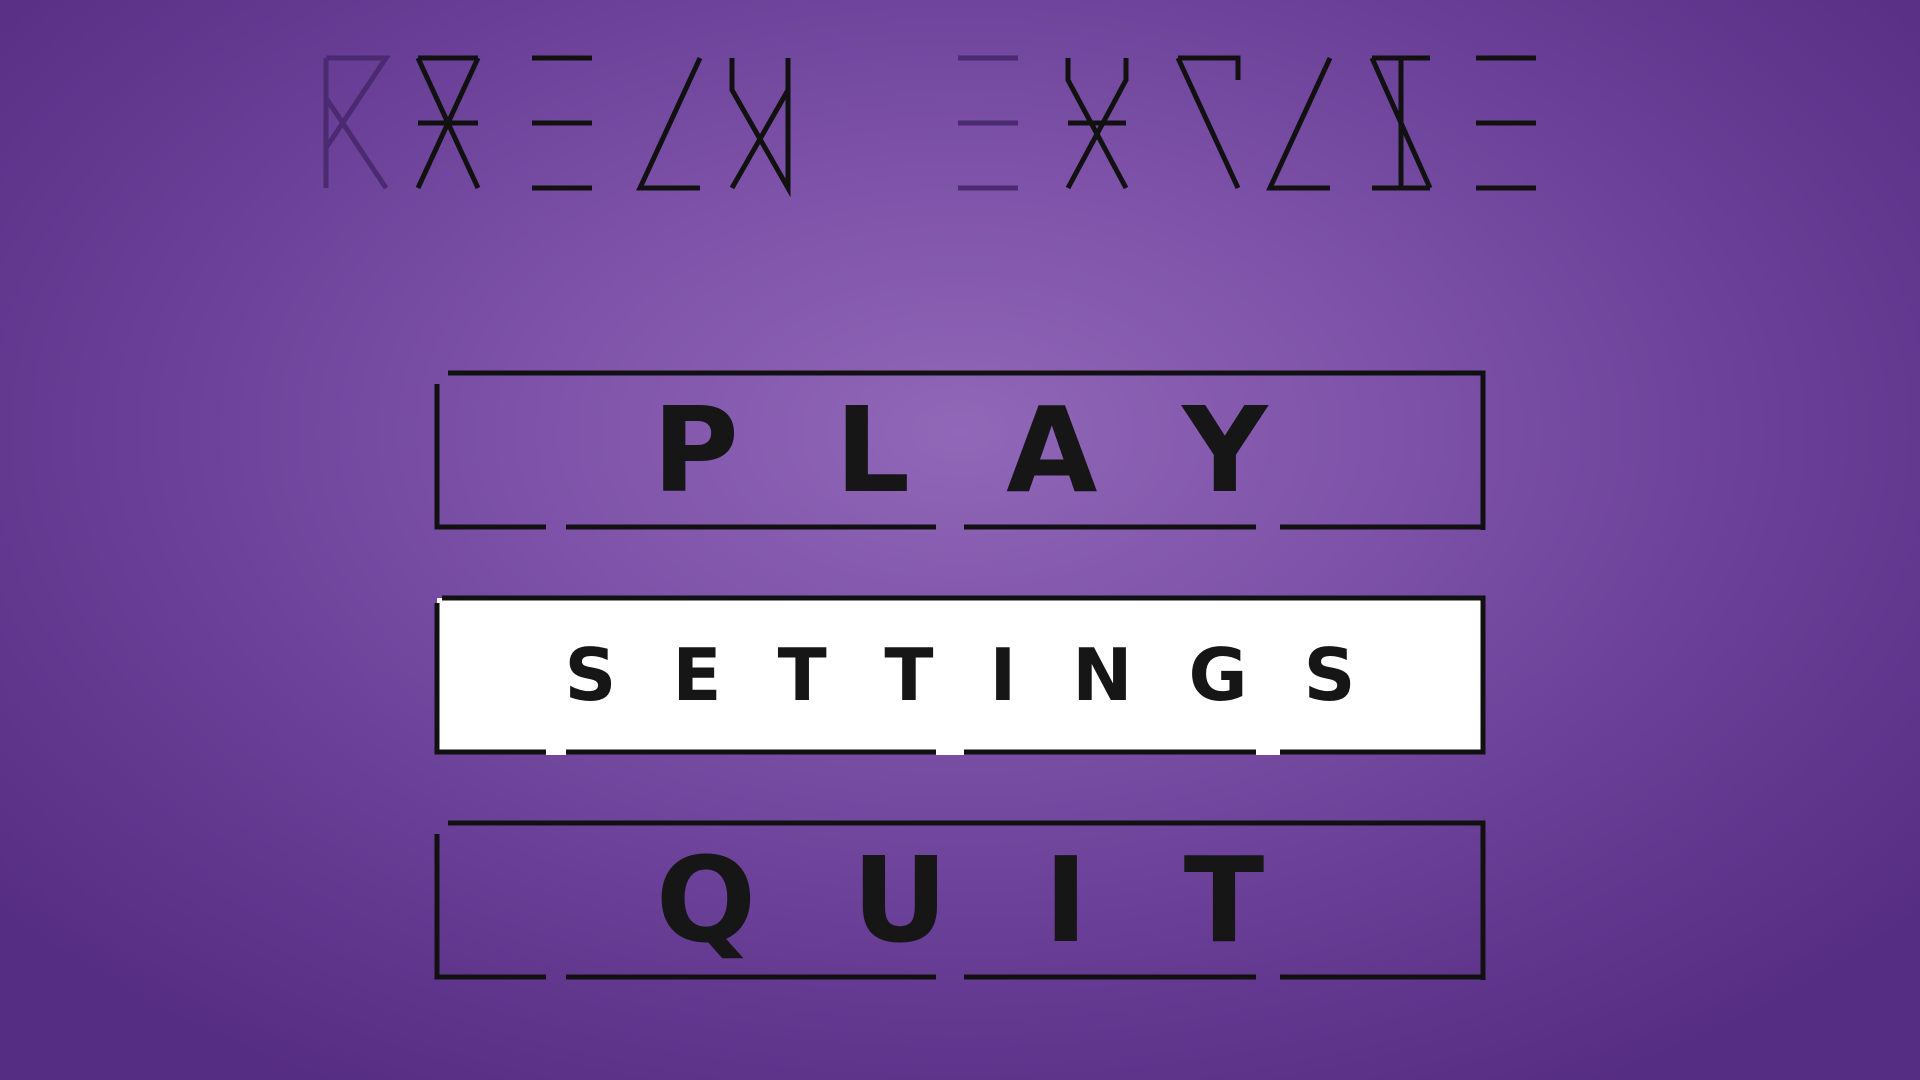  I want to click on game-title-logo, so click(965, 125).